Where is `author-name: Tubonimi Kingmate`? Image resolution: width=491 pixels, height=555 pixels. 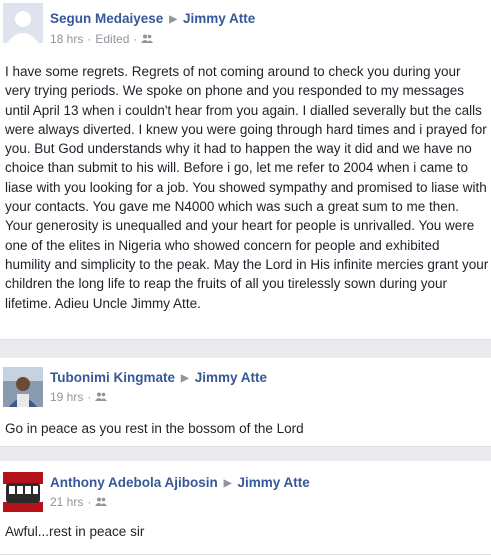 author-name: Tubonimi Kingmate is located at coordinates (112, 377).